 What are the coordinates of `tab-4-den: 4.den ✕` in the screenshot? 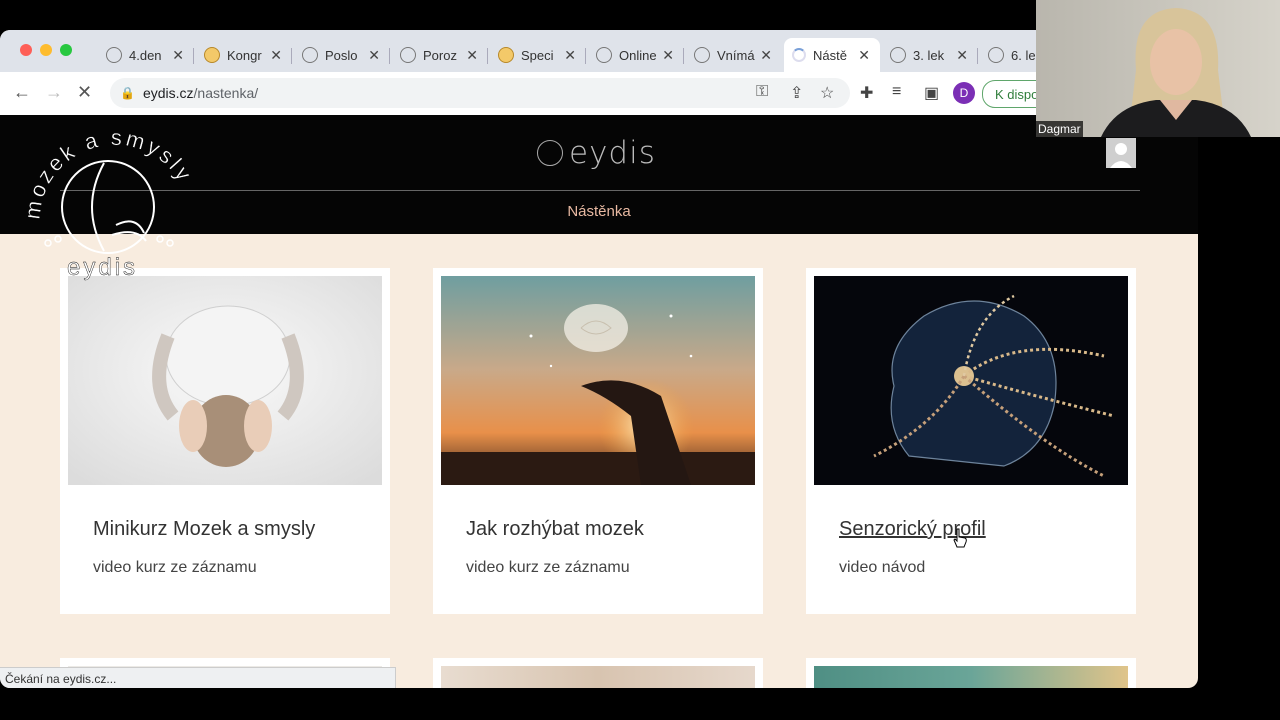 It's located at (146, 55).